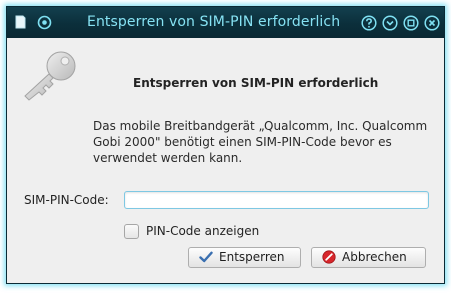  What do you see at coordinates (256, 83) in the screenshot?
I see `dialog-heading: Entsperren von SIM-PIN erforderlich` at bounding box center [256, 83].